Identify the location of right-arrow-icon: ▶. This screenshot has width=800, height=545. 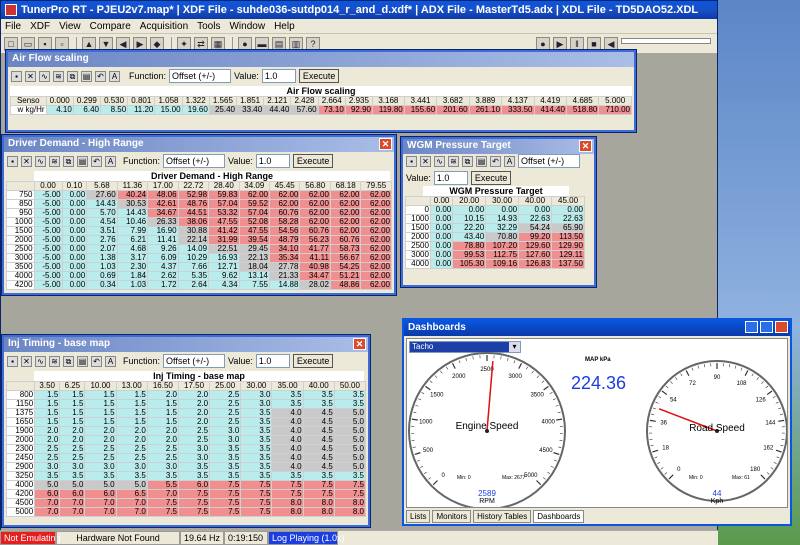
(140, 43).